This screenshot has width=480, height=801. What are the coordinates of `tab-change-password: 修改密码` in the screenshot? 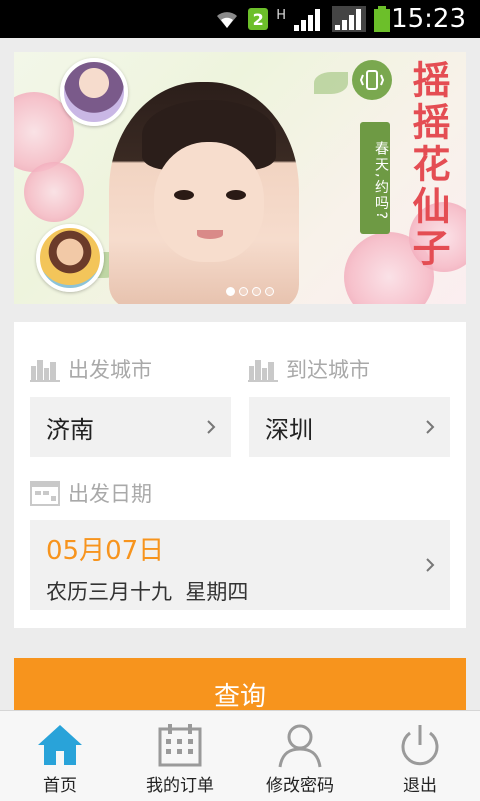 It's located at (300, 756).